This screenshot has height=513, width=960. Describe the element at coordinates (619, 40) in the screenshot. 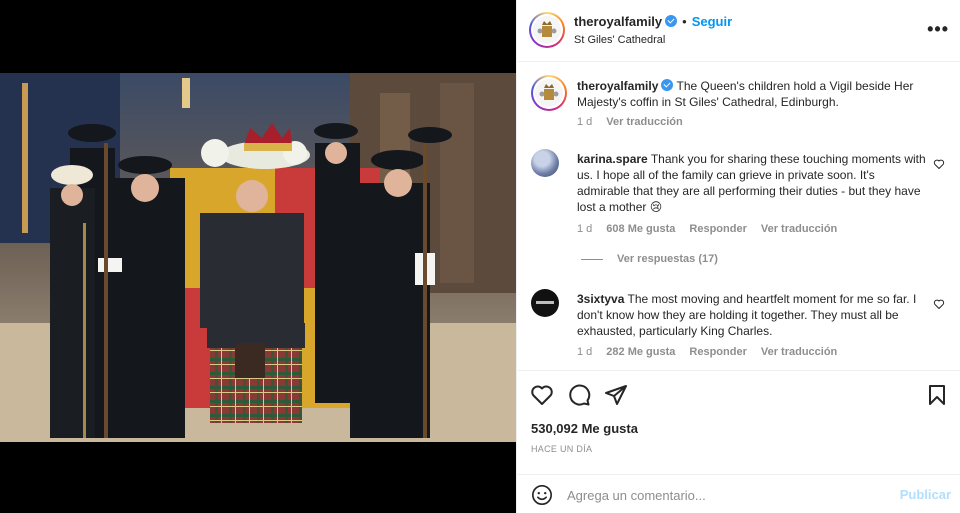

I see `location-link: St Giles' Cathedral` at that location.